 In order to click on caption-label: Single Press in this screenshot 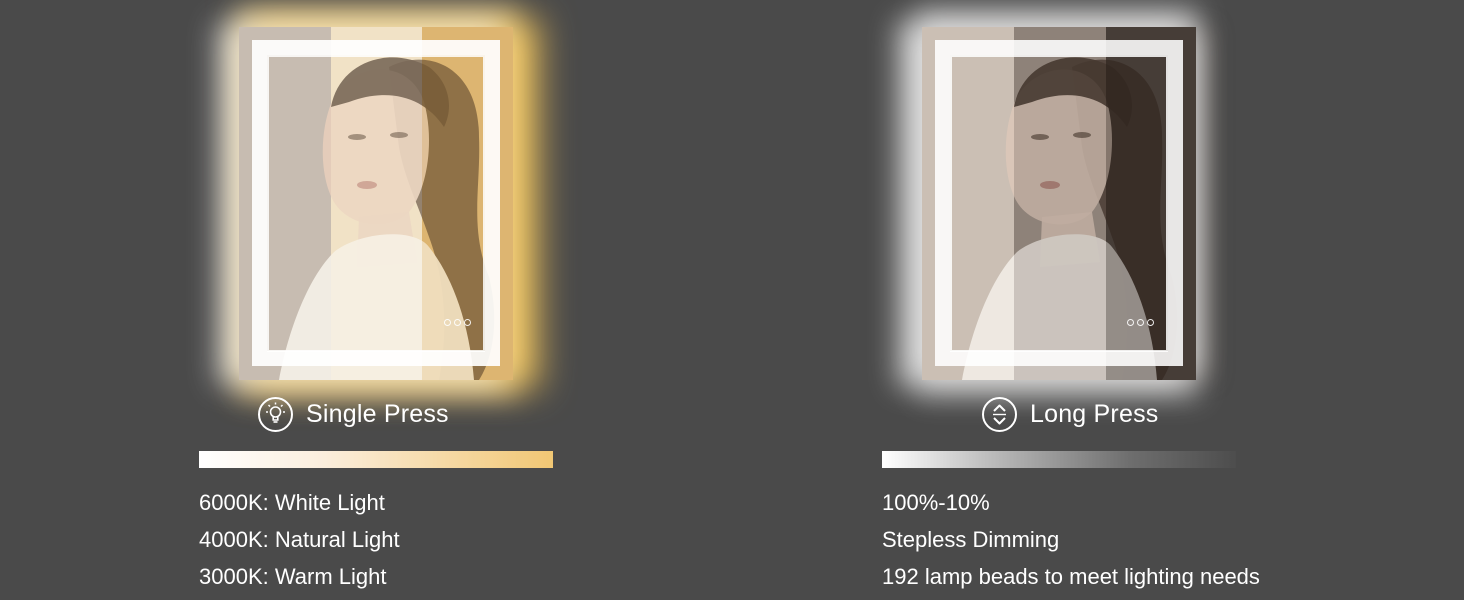, I will do `click(377, 414)`.